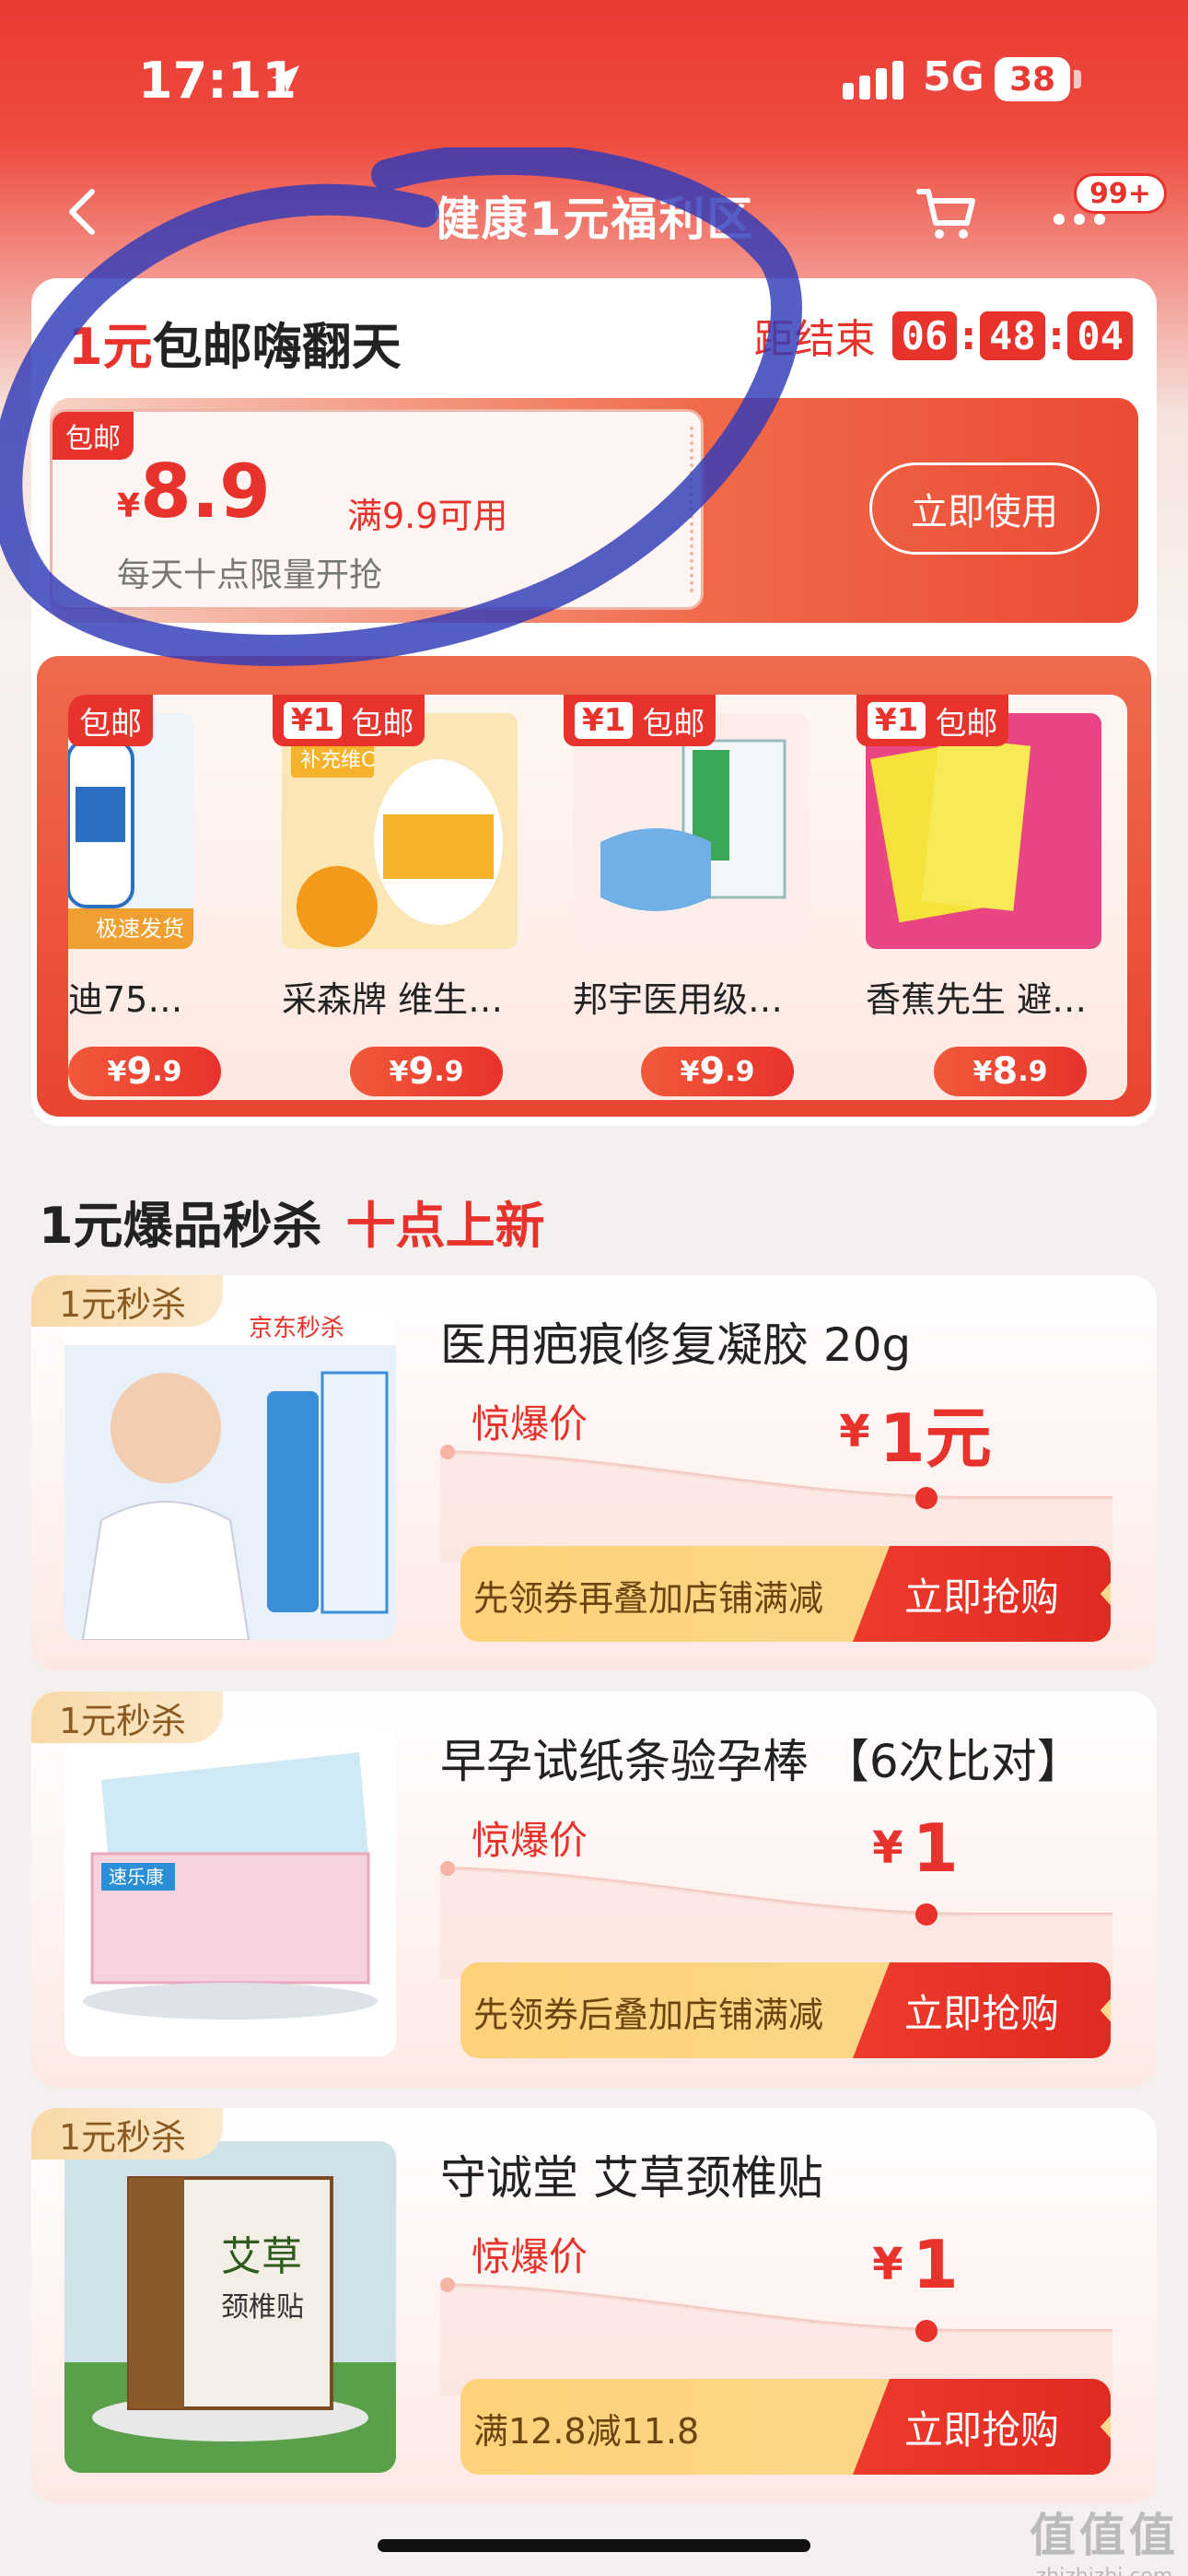  What do you see at coordinates (250, 575) in the screenshot?
I see `coupon-description: 每天十点限量开抢` at bounding box center [250, 575].